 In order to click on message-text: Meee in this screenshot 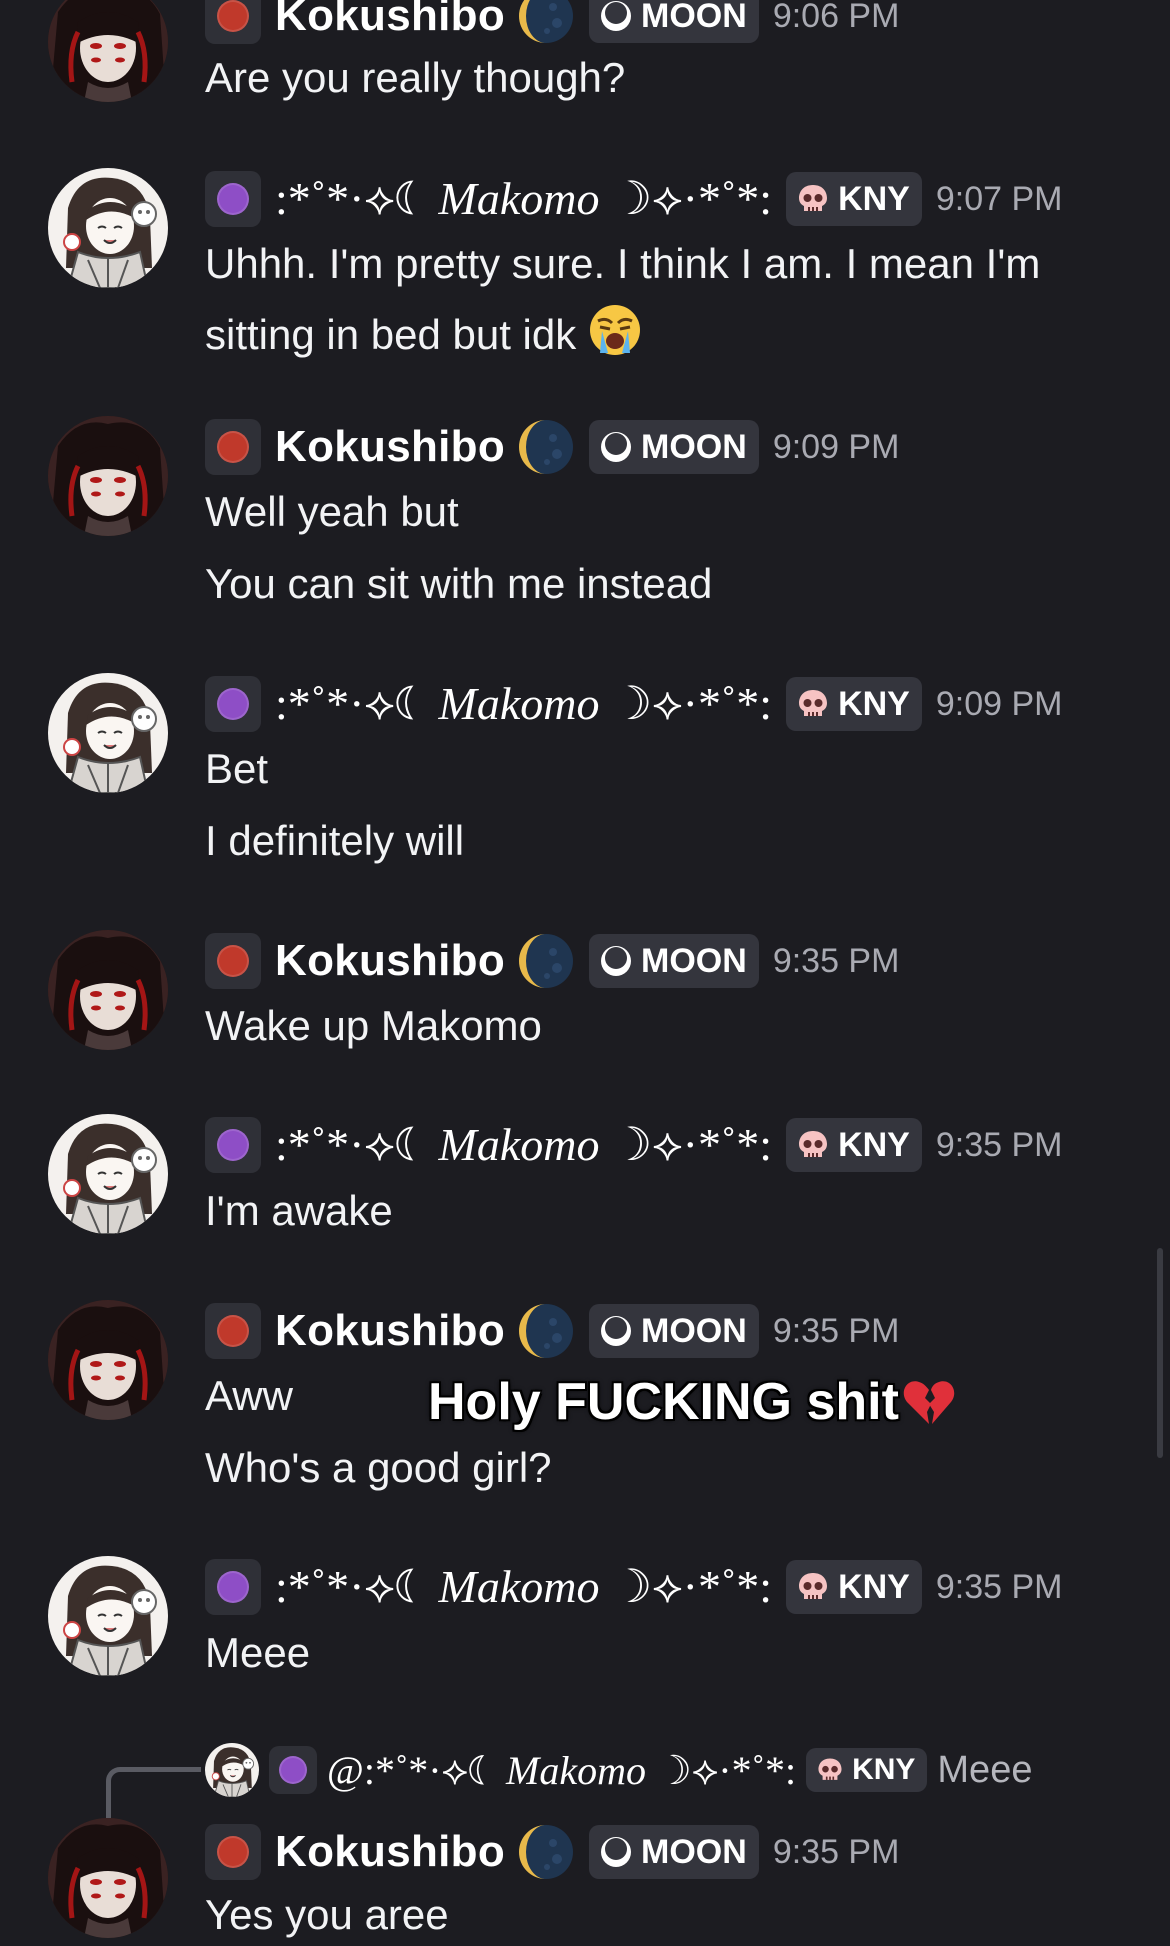, I will do `click(258, 1652)`.